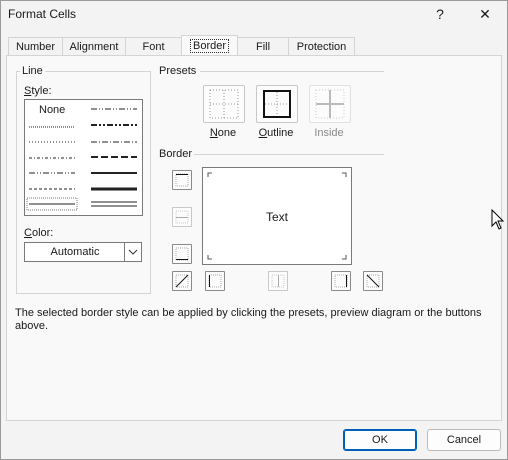 This screenshot has width=508, height=460. I want to click on preset-none-label: None, so click(223, 133).